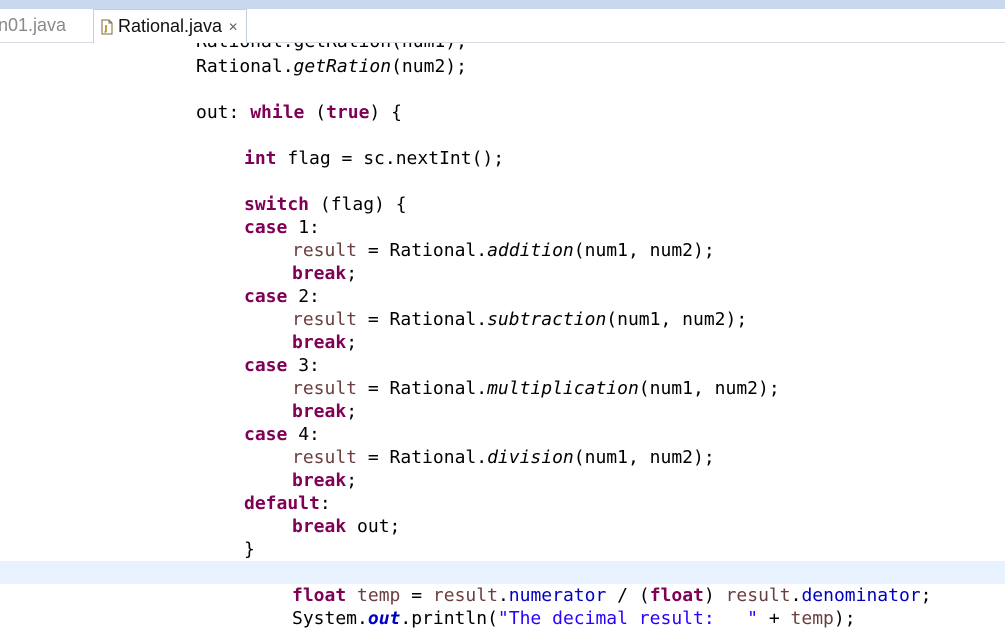 This screenshot has height=636, width=1005. I want to click on code-line: case 3:, so click(282, 365).